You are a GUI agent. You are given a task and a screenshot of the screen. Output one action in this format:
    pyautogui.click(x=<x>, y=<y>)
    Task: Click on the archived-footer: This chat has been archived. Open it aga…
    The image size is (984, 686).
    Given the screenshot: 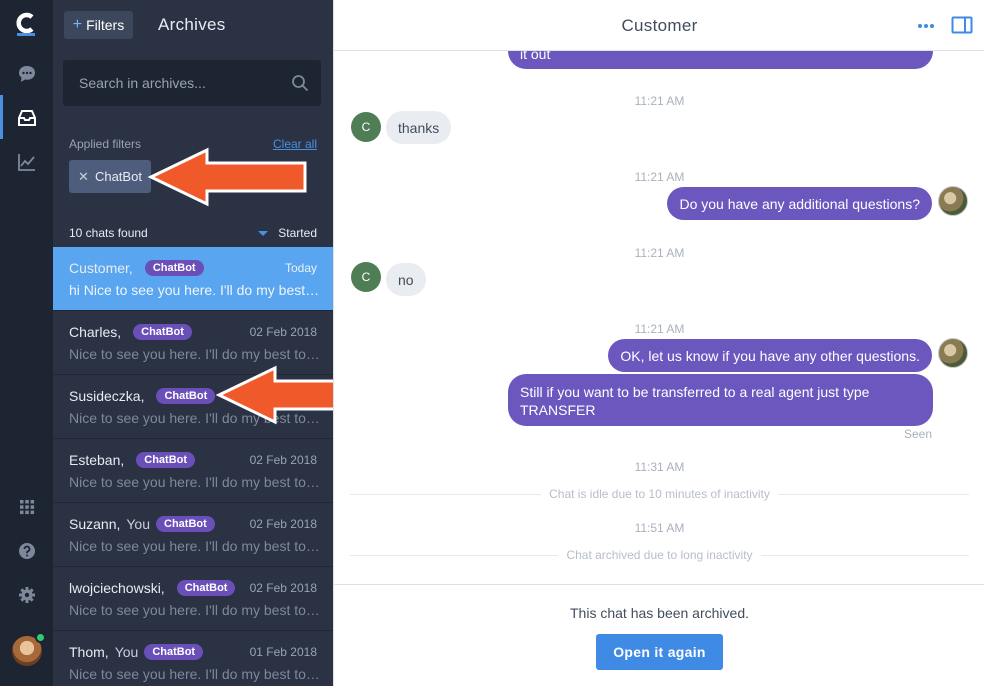 What is the action you would take?
    pyautogui.click(x=659, y=635)
    